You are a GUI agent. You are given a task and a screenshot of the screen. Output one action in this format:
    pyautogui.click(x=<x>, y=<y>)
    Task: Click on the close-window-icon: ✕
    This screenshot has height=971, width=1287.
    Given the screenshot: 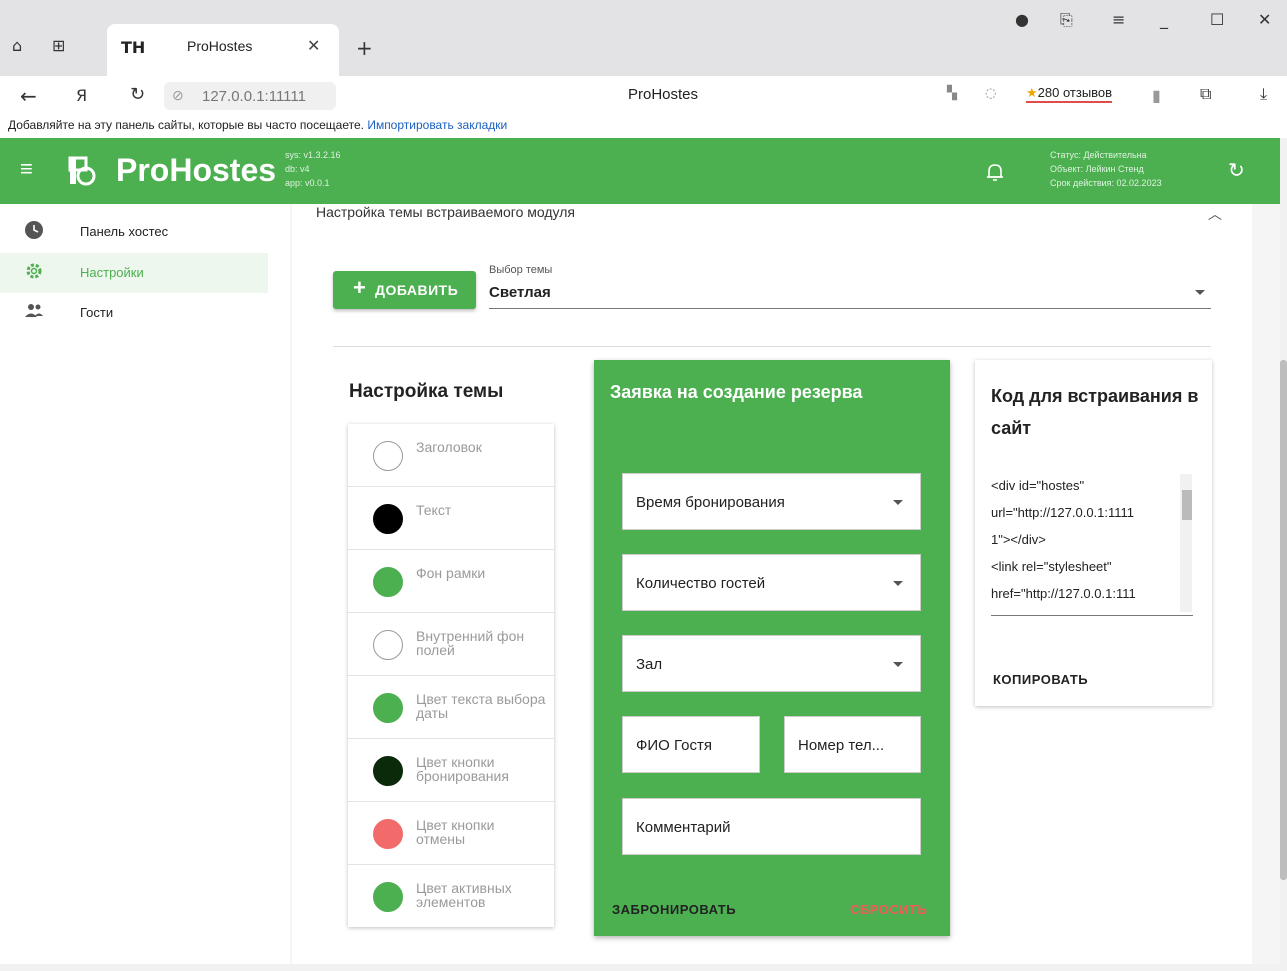 What is the action you would take?
    pyautogui.click(x=1264, y=19)
    